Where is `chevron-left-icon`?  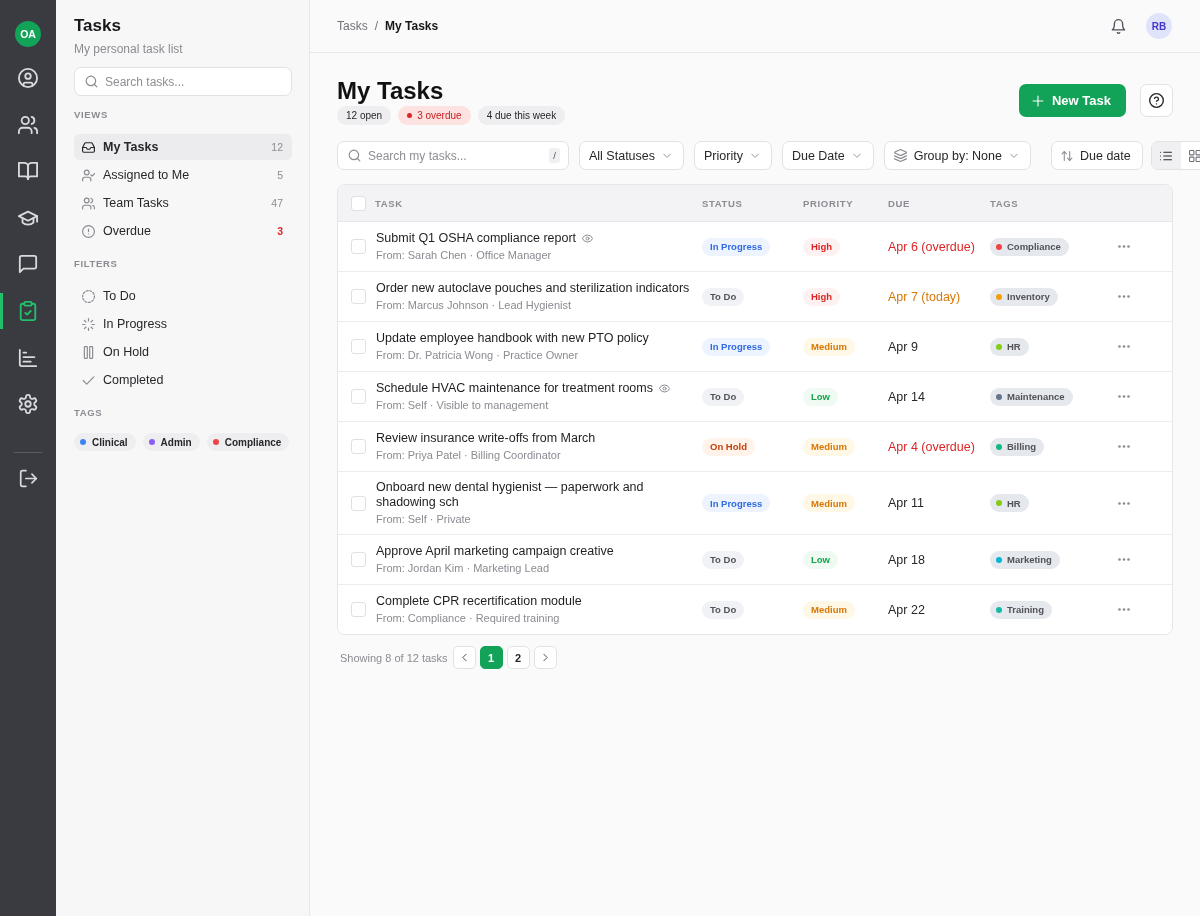 chevron-left-icon is located at coordinates (464, 657).